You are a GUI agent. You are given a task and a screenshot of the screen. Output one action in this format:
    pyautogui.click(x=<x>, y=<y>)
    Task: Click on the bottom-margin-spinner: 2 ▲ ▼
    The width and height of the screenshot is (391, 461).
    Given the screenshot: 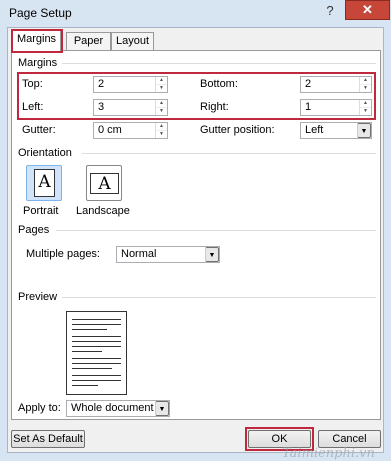 What is the action you would take?
    pyautogui.click(x=336, y=84)
    